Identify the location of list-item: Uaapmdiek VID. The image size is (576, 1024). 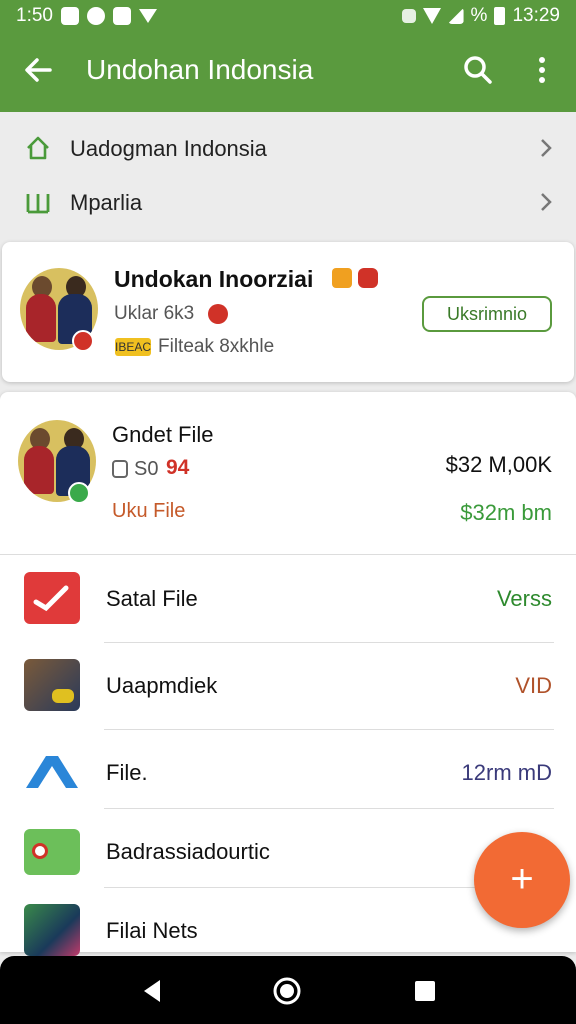
(288, 686).